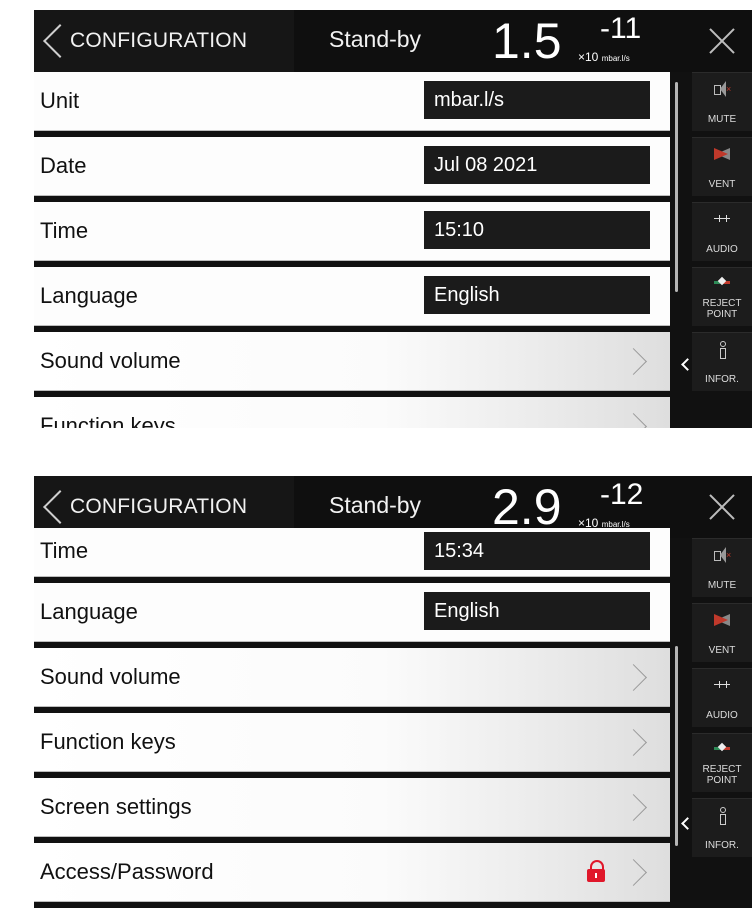  What do you see at coordinates (622, 494) in the screenshot?
I see `reading-exponent: -12` at bounding box center [622, 494].